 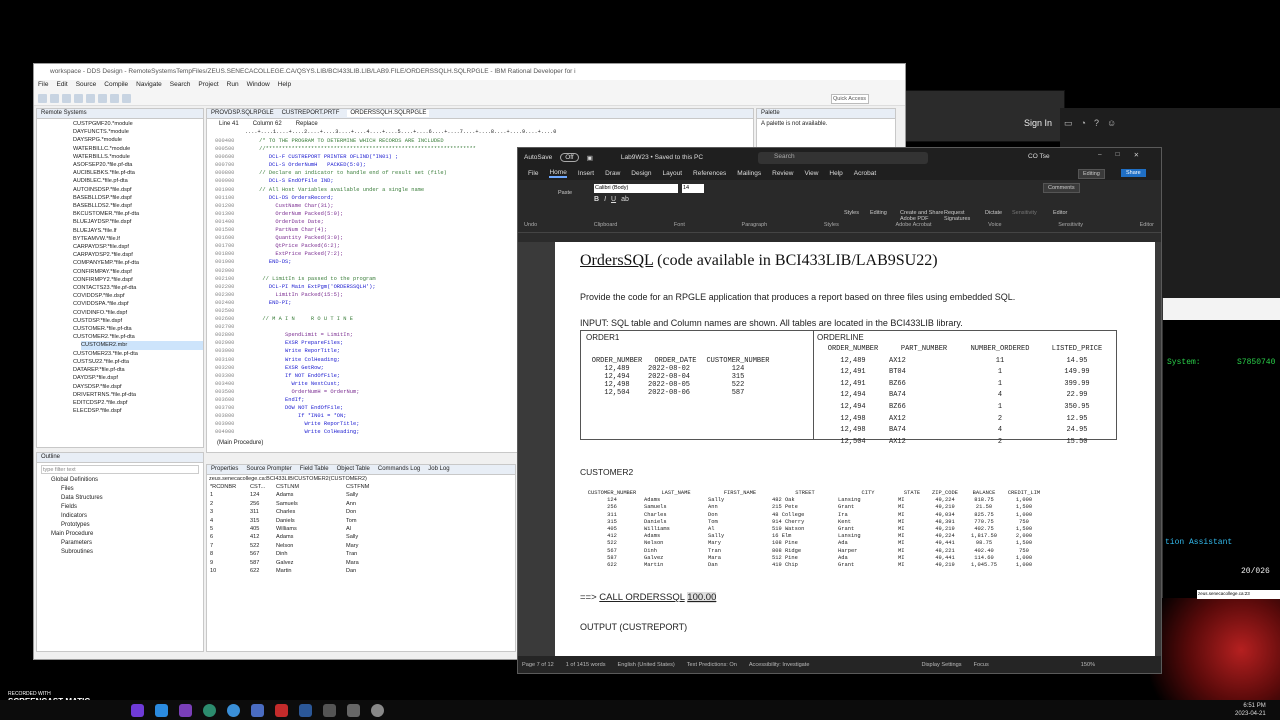 I want to click on tree-item: EDITCDSP2.*file.dspf, so click(x=138, y=403).